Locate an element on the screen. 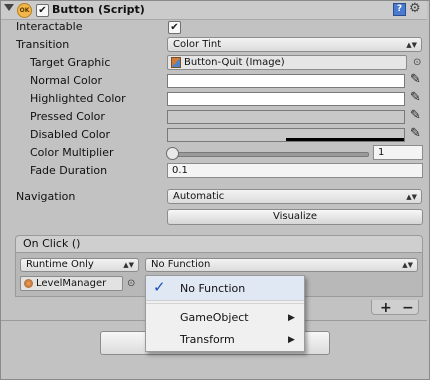 The height and width of the screenshot is (380, 430). foldout-arrow-icon is located at coordinates (9, 7).